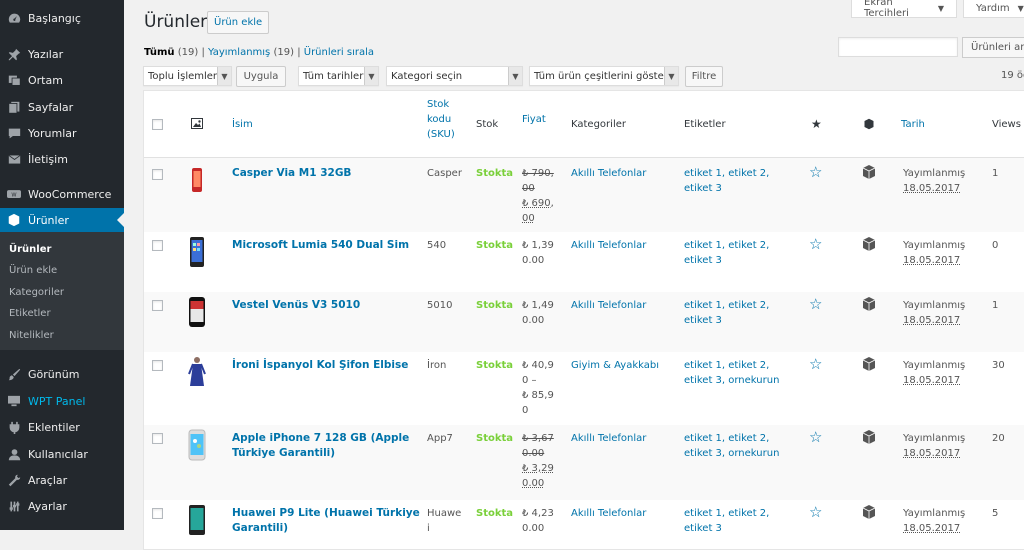 The width and height of the screenshot is (1024, 550). What do you see at coordinates (495, 365) in the screenshot?
I see `stock-status: Stokta` at bounding box center [495, 365].